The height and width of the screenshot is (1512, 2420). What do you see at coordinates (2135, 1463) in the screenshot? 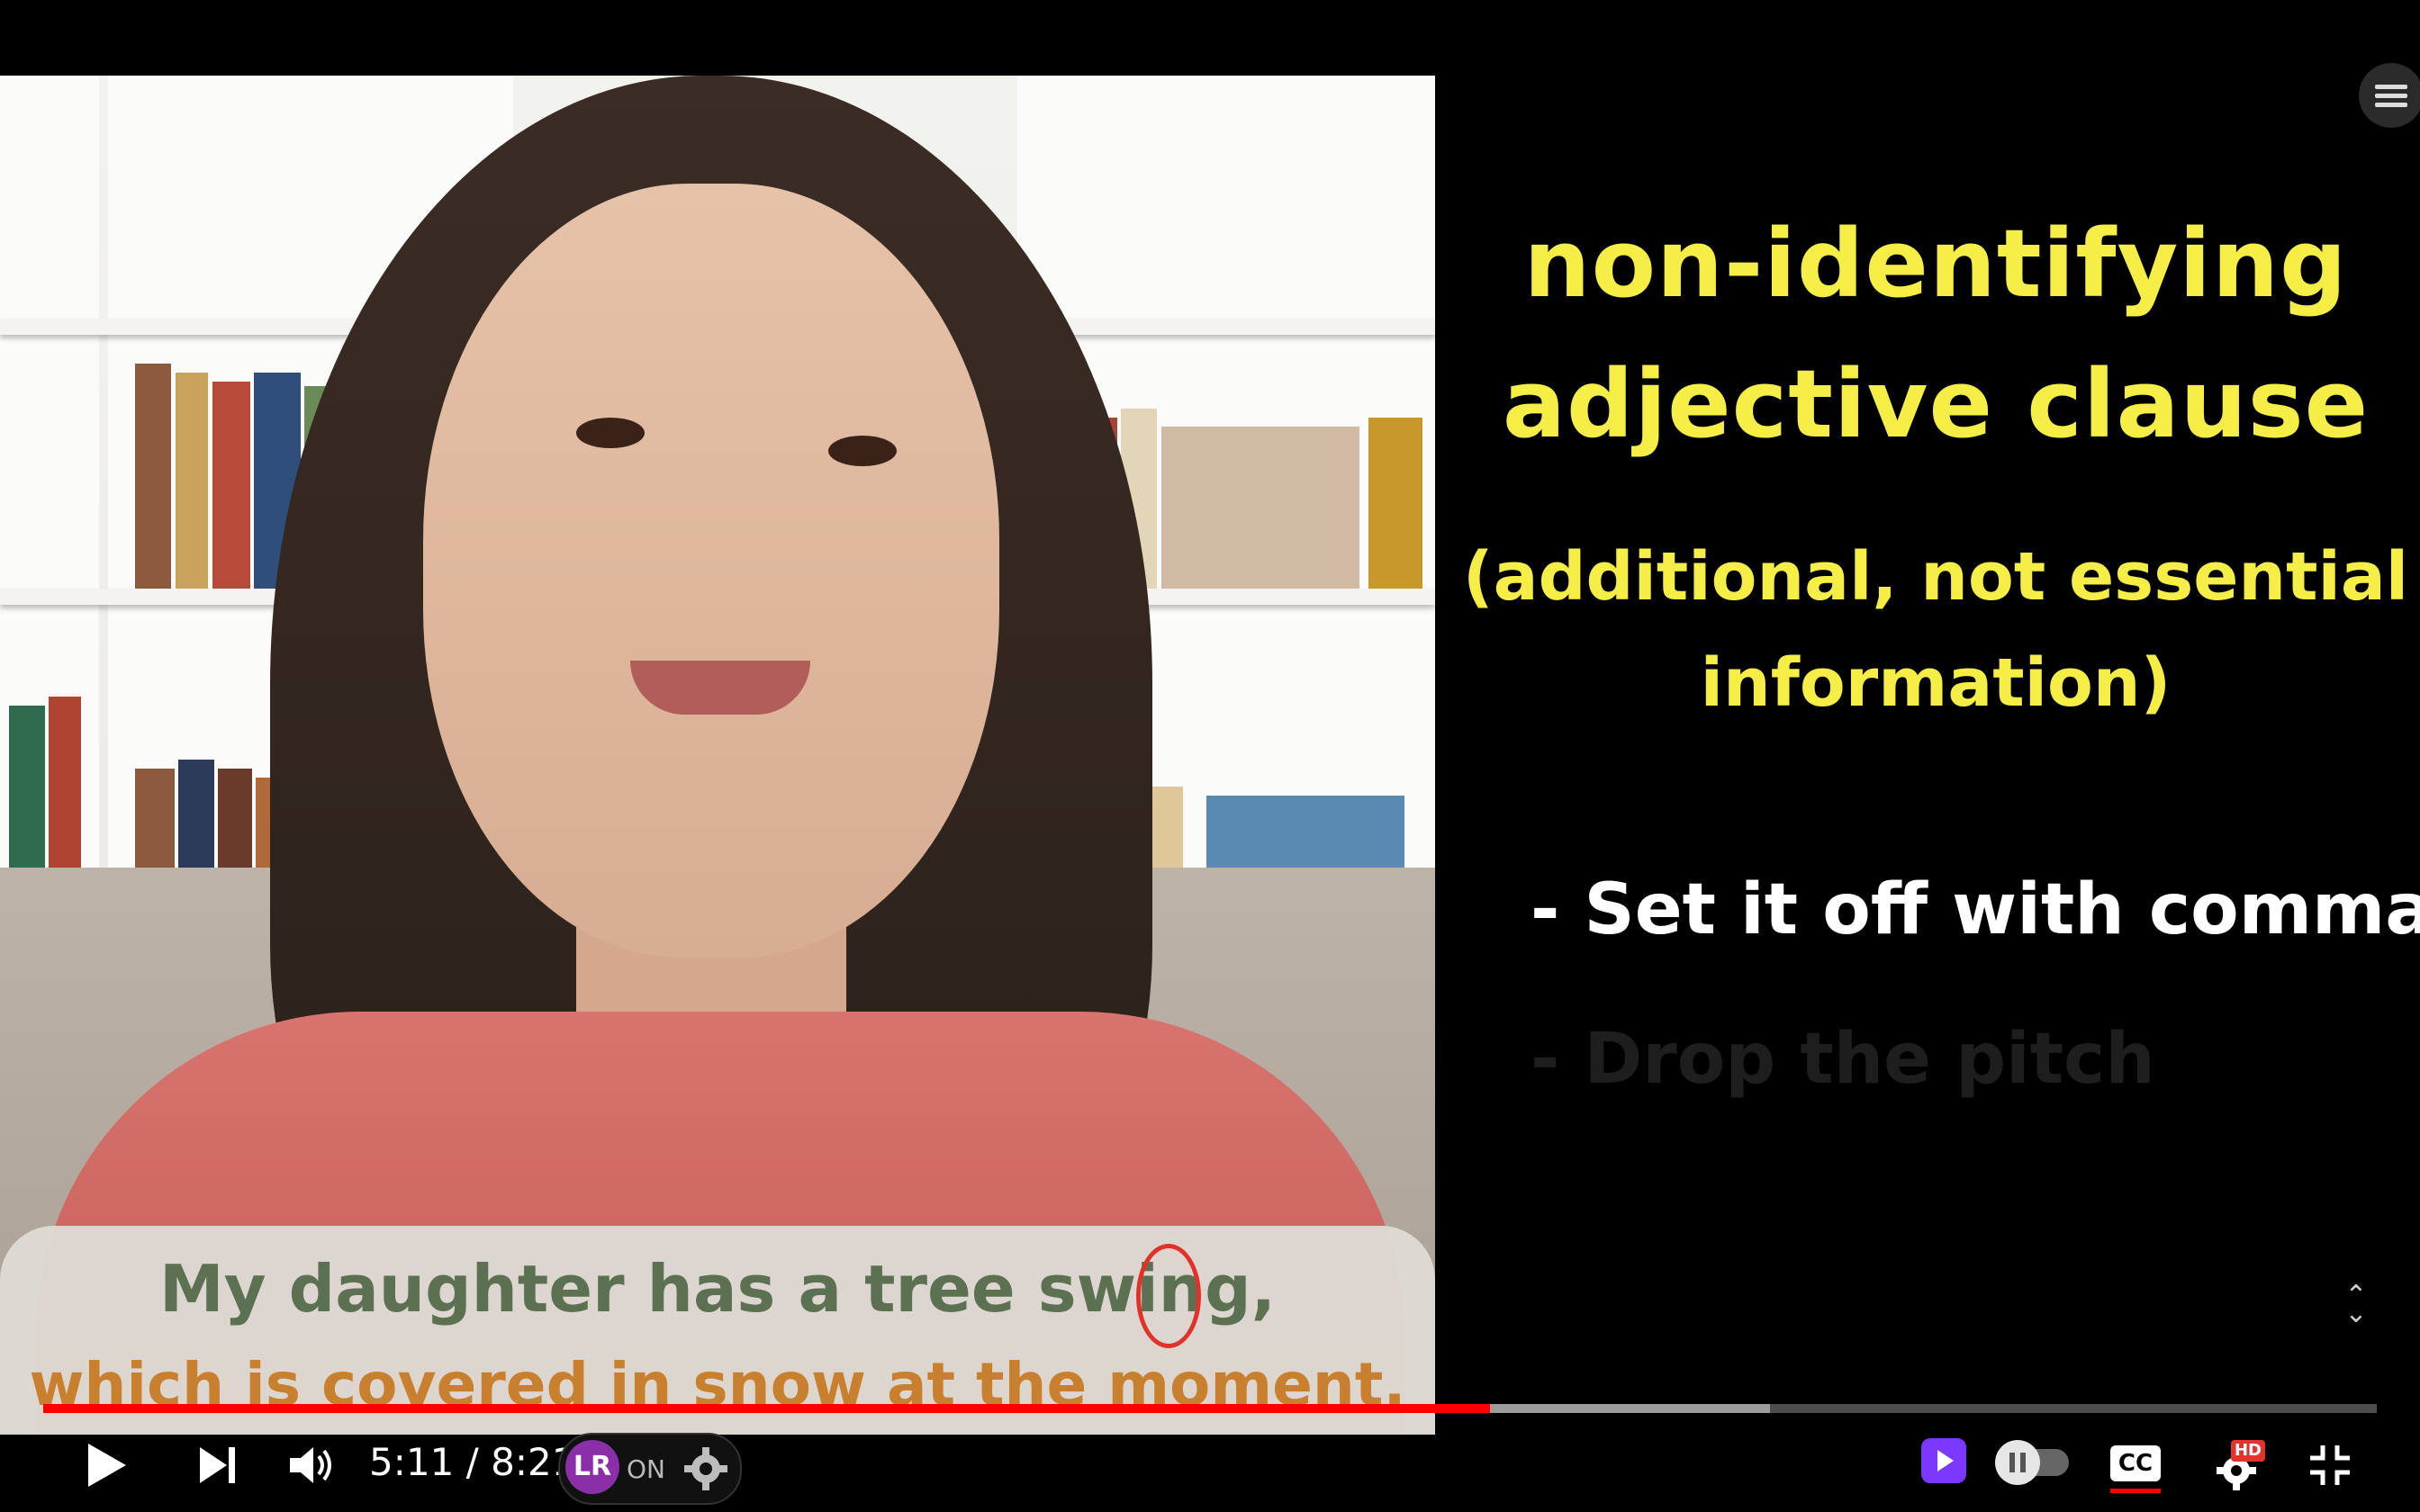
I see `captions-button: CC` at bounding box center [2135, 1463].